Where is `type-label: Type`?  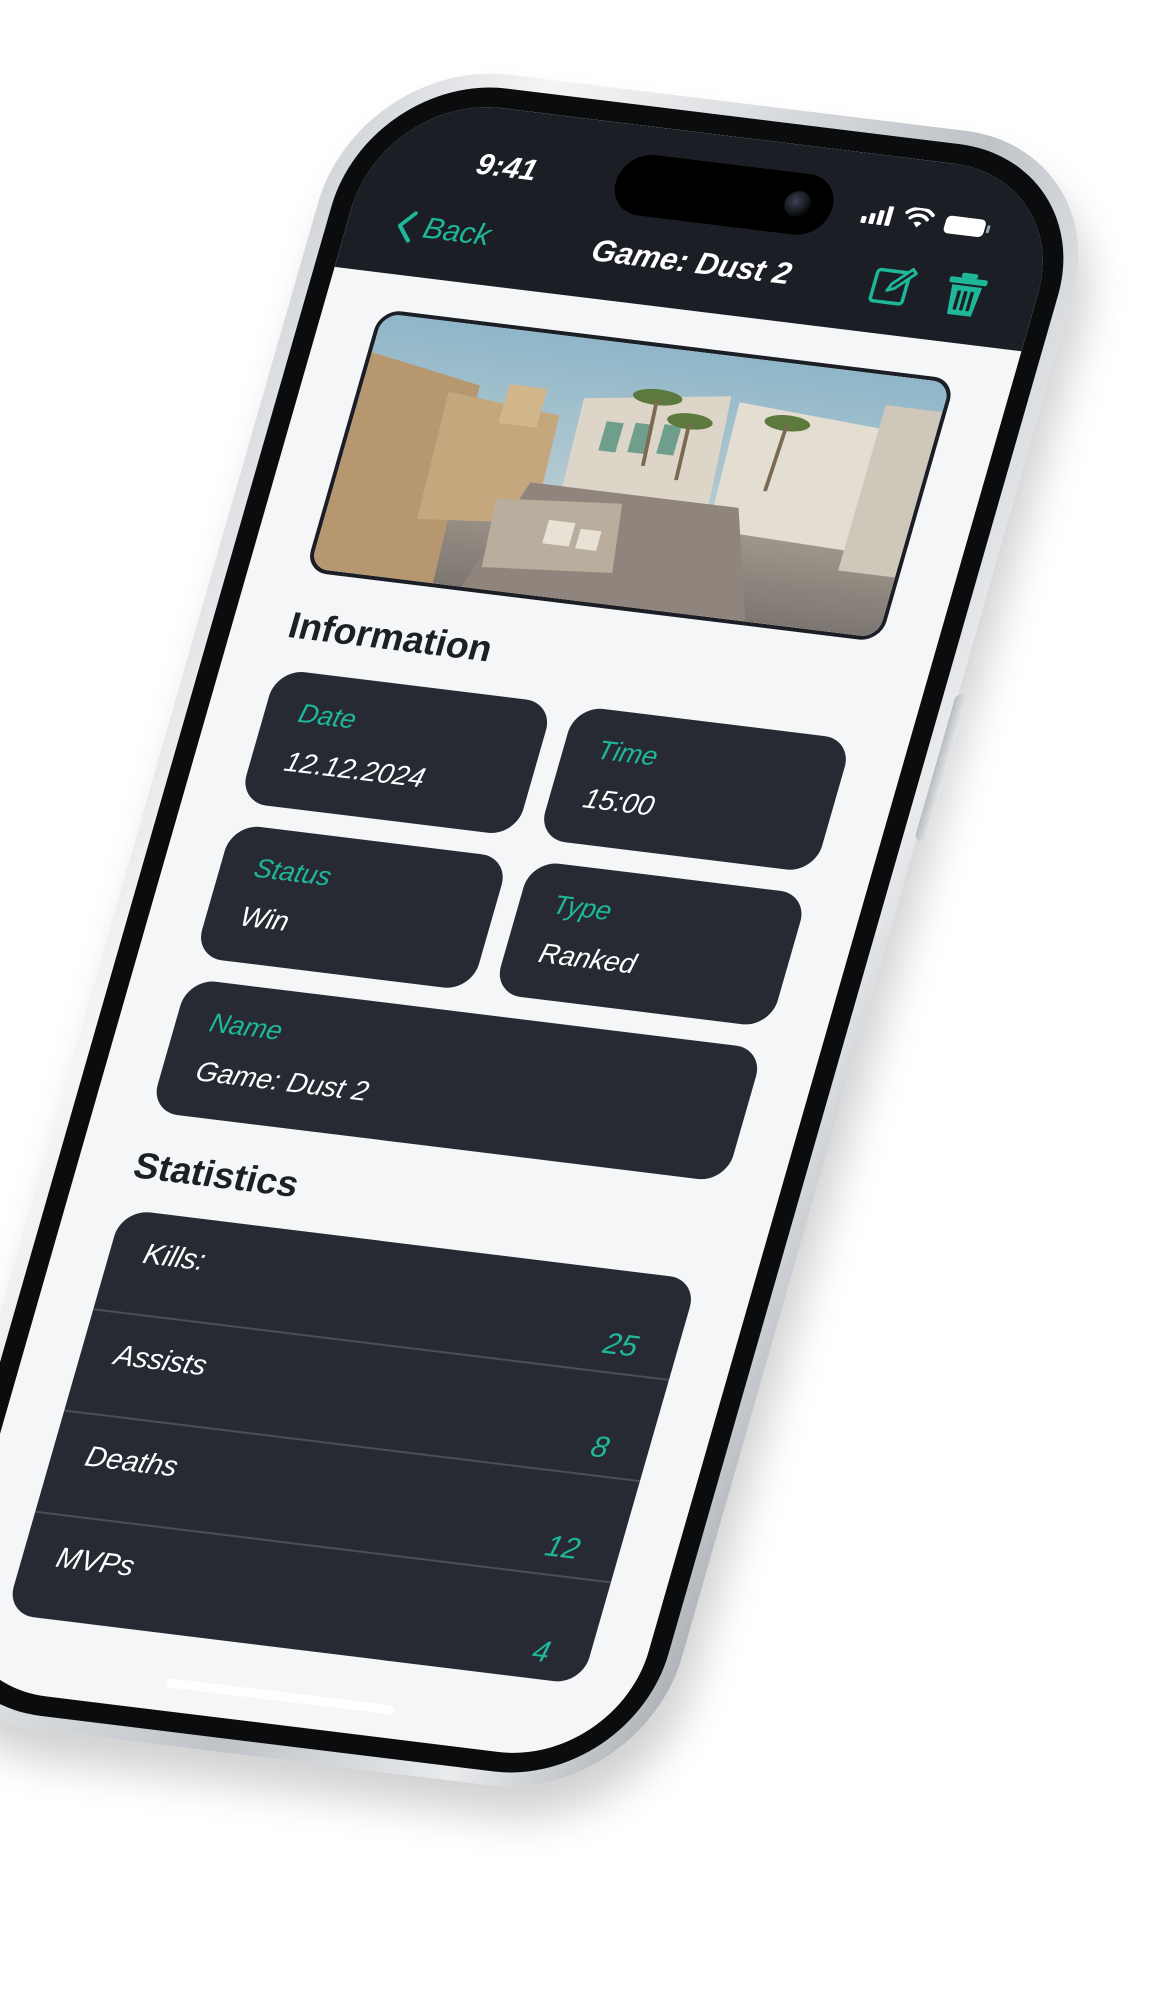
type-label: Type is located at coordinates (582, 908).